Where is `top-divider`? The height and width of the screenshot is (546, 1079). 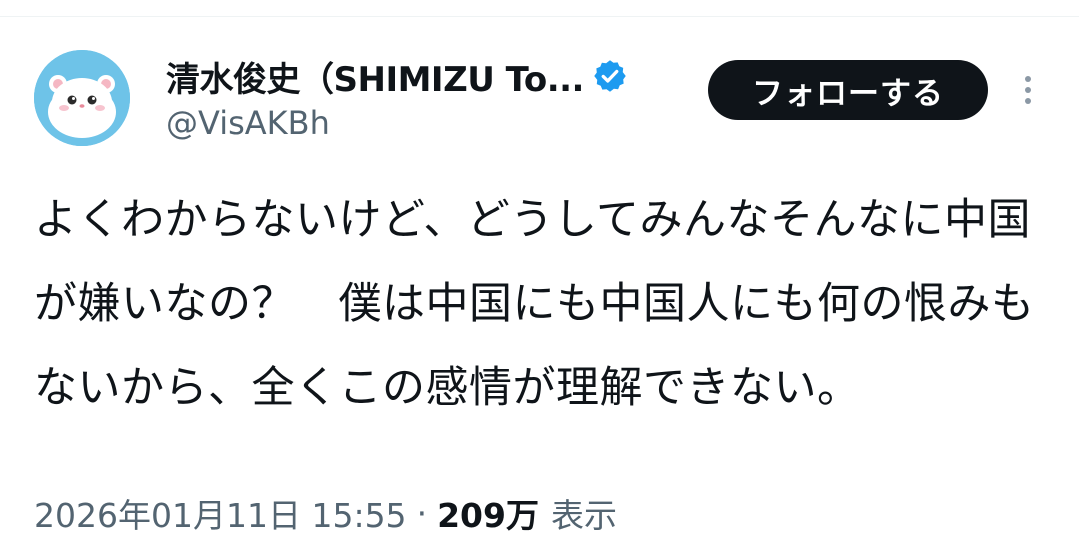
top-divider is located at coordinates (539, 16).